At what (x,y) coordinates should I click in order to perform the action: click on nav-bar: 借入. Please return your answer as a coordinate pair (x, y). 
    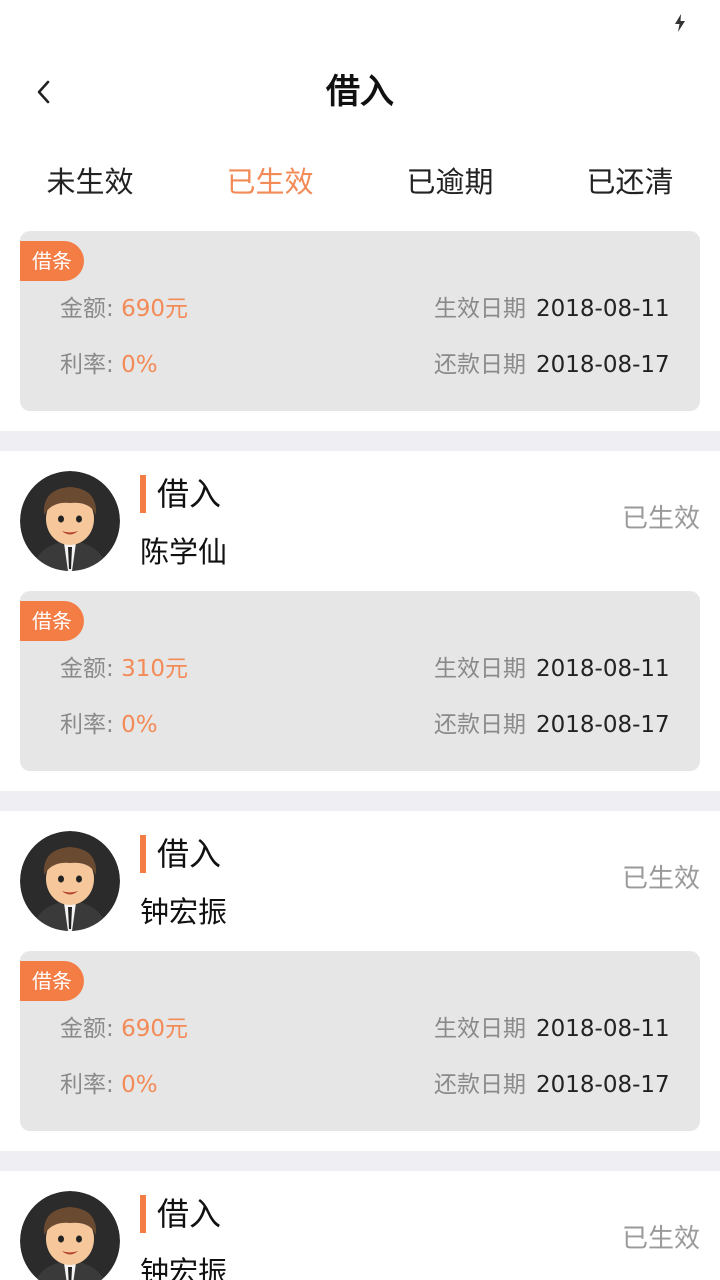
    Looking at the image, I should click on (360, 92).